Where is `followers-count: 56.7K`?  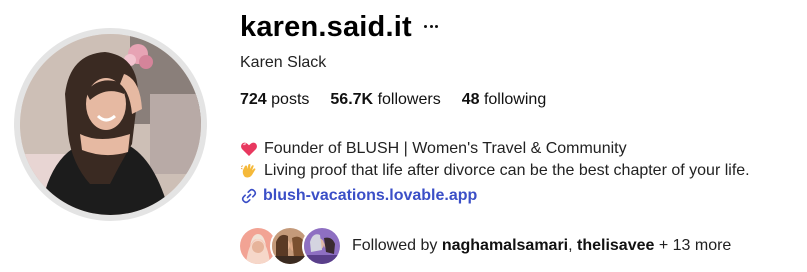
followers-count: 56.7K is located at coordinates (352, 99).